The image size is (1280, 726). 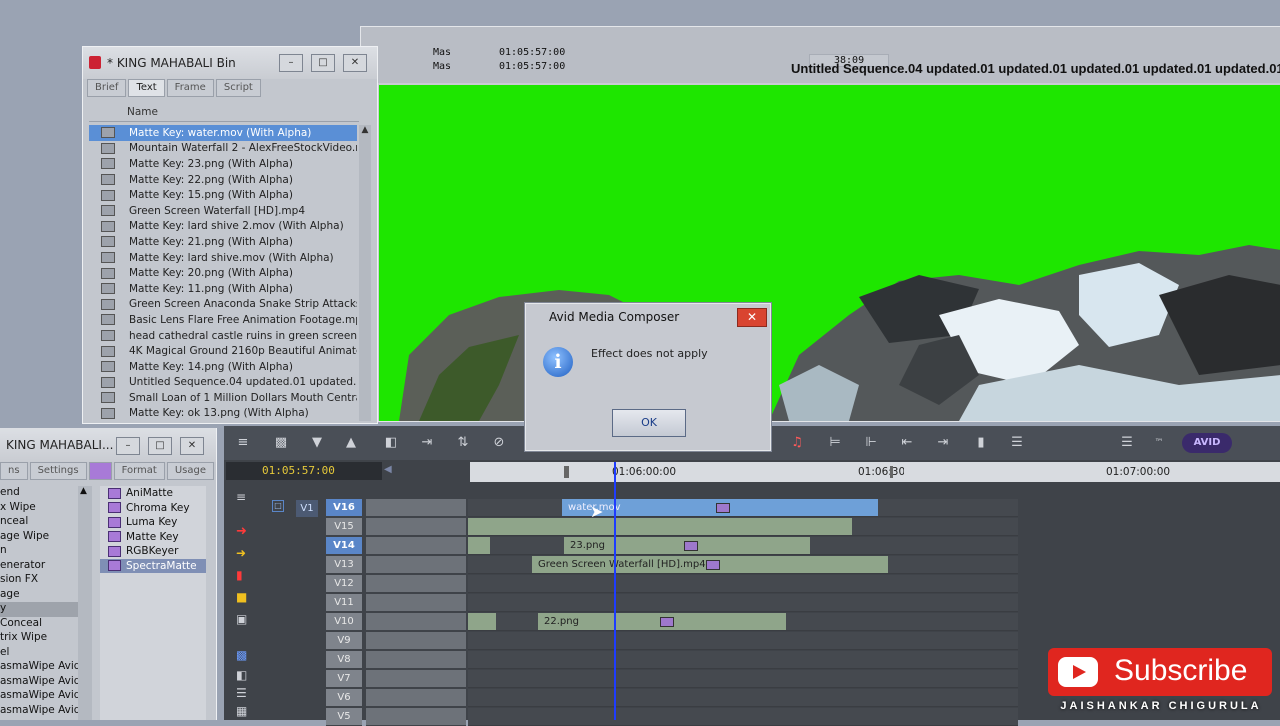 What do you see at coordinates (107, 88) in the screenshot?
I see `tab-brief: Brief` at bounding box center [107, 88].